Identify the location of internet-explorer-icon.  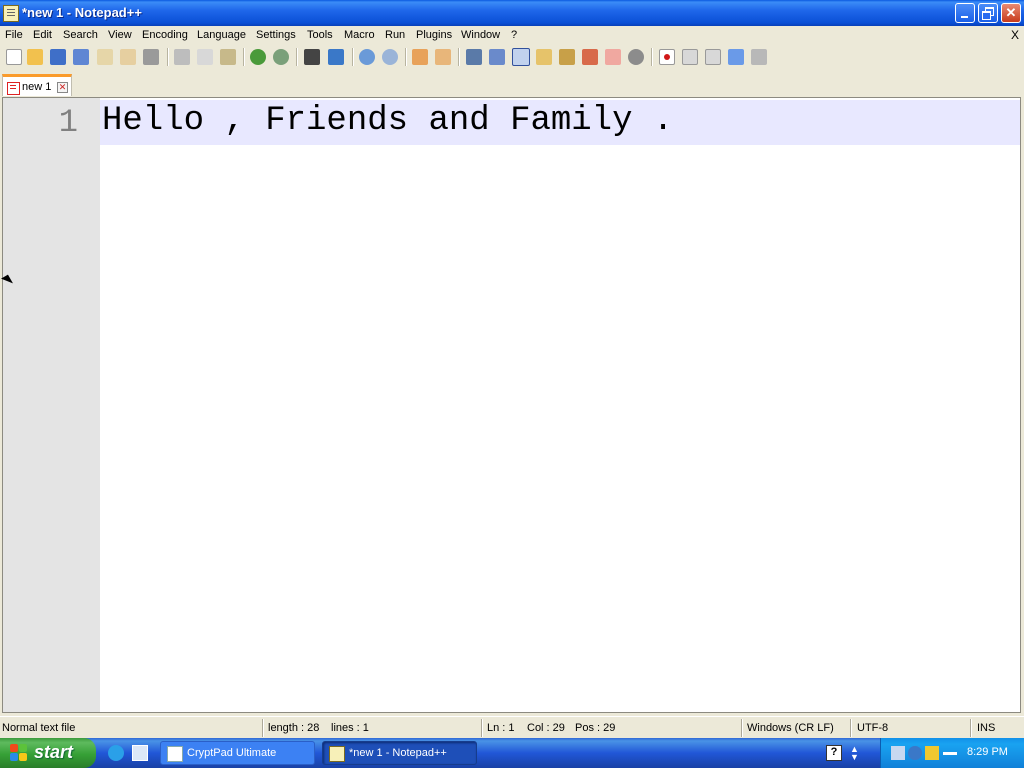
(116, 753).